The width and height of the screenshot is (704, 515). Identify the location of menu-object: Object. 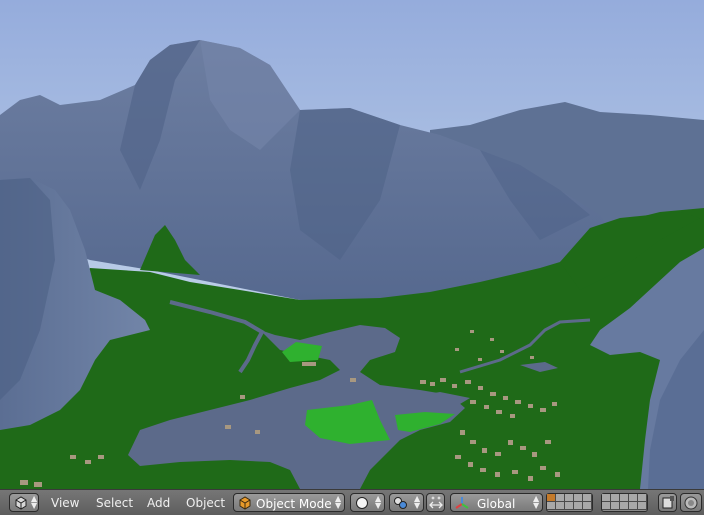
(205, 503).